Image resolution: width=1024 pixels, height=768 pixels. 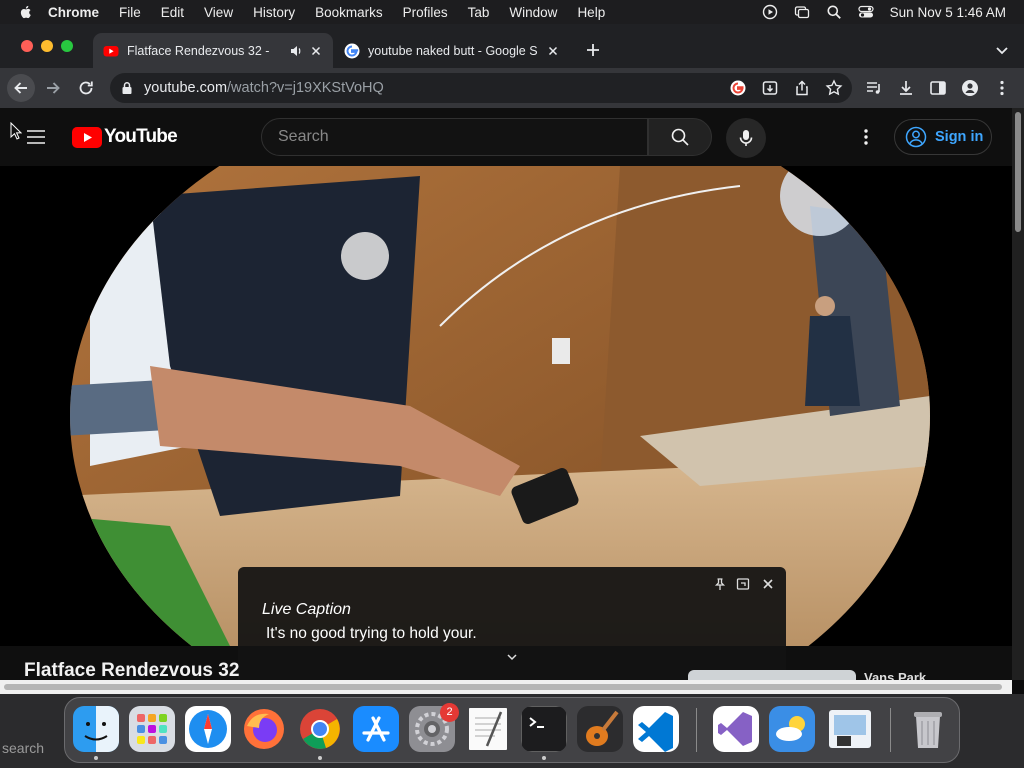 I want to click on lock-icon, so click(x=127, y=88).